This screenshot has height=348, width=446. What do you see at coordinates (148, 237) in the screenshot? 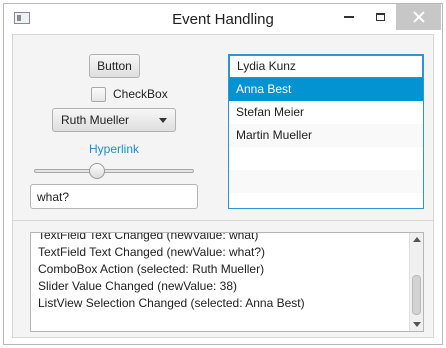
I see `log-line: TextField Text Changed (newValue: what)` at bounding box center [148, 237].